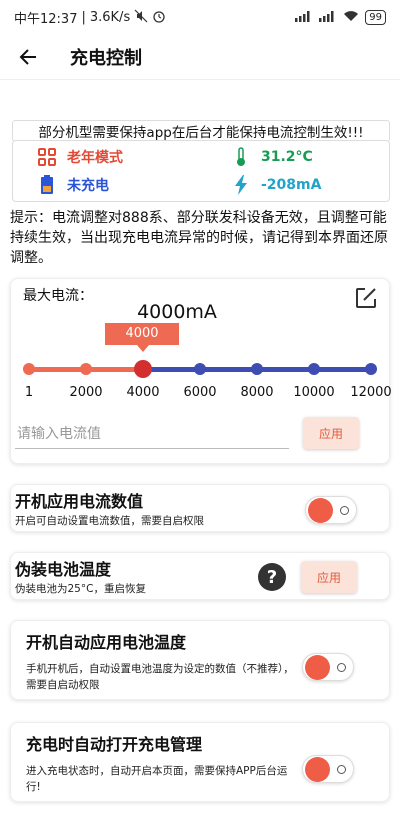 The image size is (400, 832). What do you see at coordinates (257, 392) in the screenshot?
I see `slider-tick-label: 8000` at bounding box center [257, 392].